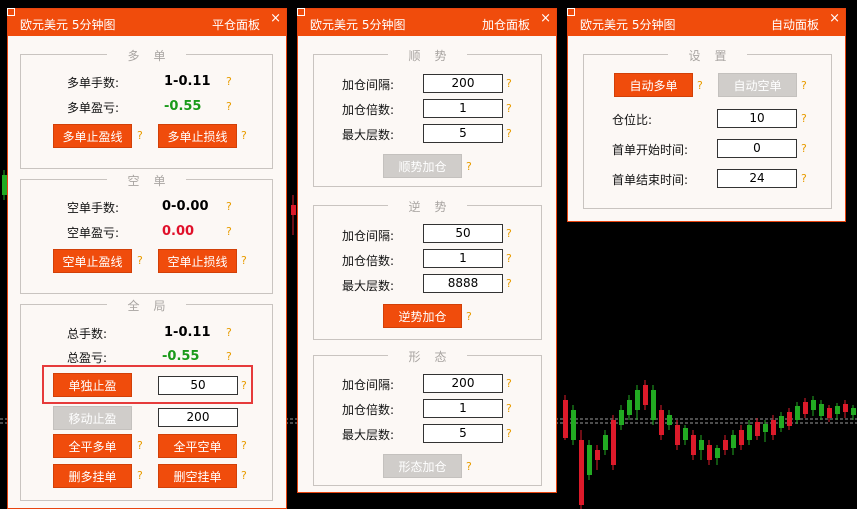 Image resolution: width=857 pixels, height=509 pixels. Describe the element at coordinates (463, 133) in the screenshot. I see `trend-max-layers-input: 5` at that location.